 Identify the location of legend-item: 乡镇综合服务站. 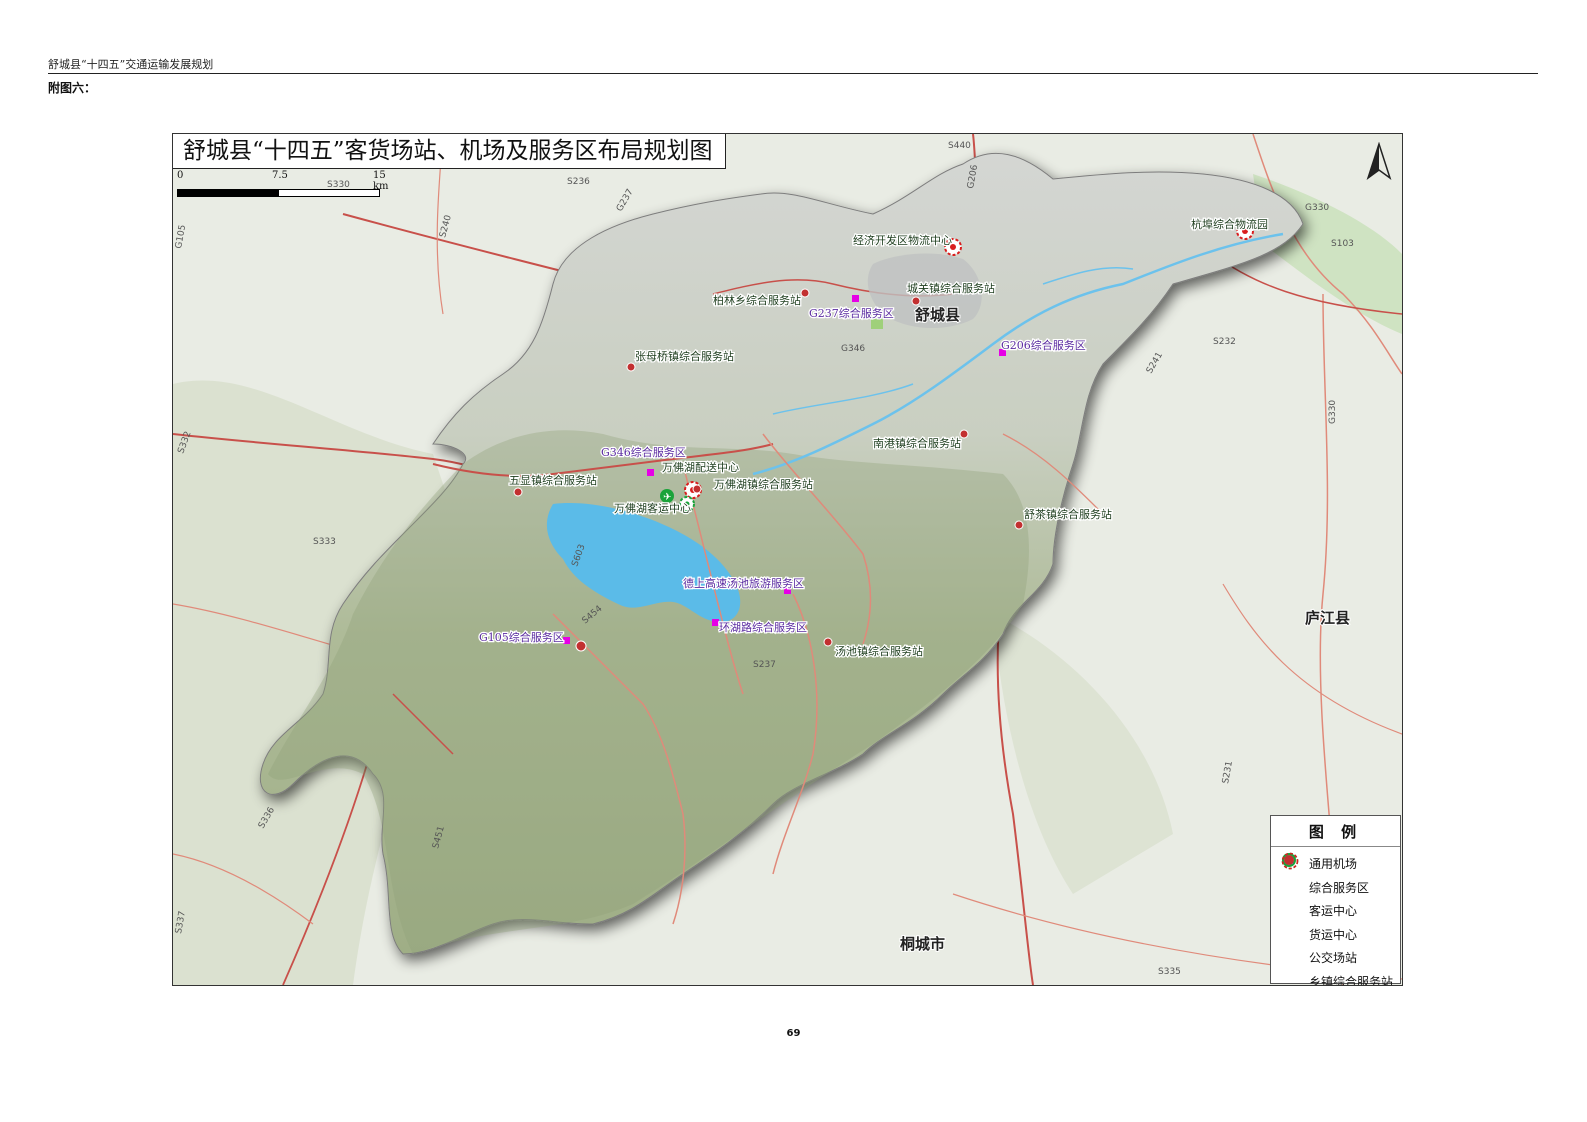
(1337, 920).